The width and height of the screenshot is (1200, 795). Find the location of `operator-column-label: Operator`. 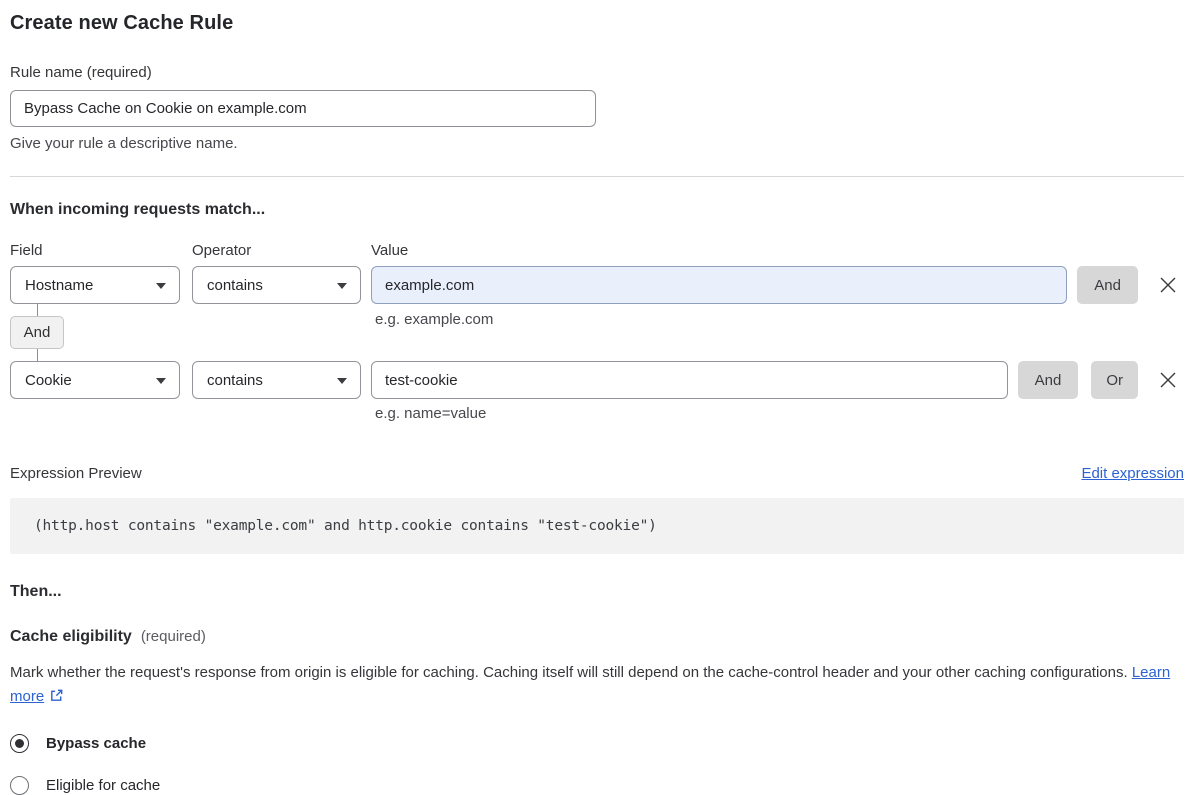

operator-column-label: Operator is located at coordinates (222, 250).